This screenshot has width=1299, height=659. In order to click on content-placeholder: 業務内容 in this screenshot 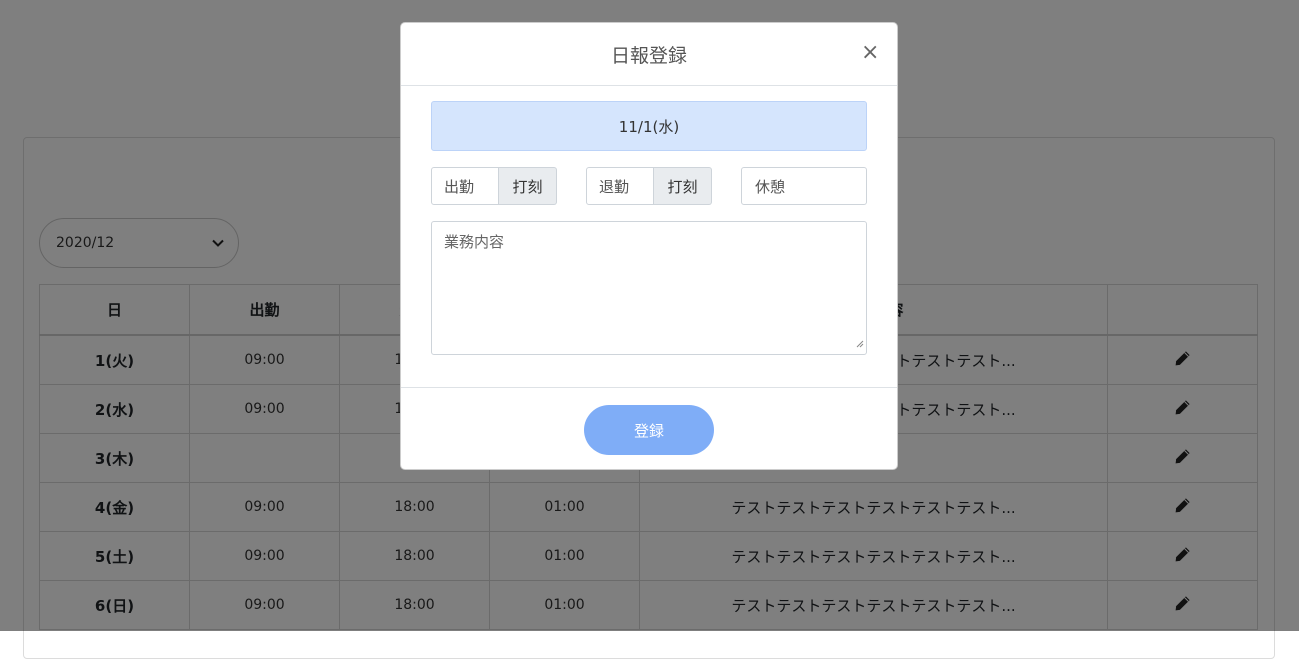, I will do `click(474, 242)`.